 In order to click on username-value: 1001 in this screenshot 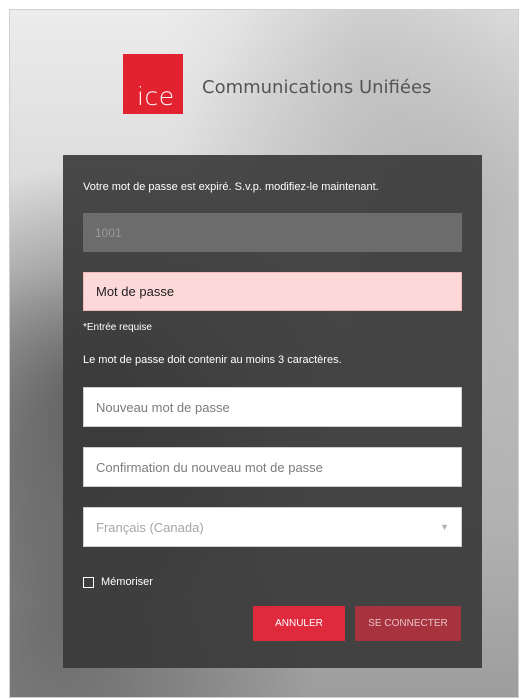, I will do `click(108, 232)`.